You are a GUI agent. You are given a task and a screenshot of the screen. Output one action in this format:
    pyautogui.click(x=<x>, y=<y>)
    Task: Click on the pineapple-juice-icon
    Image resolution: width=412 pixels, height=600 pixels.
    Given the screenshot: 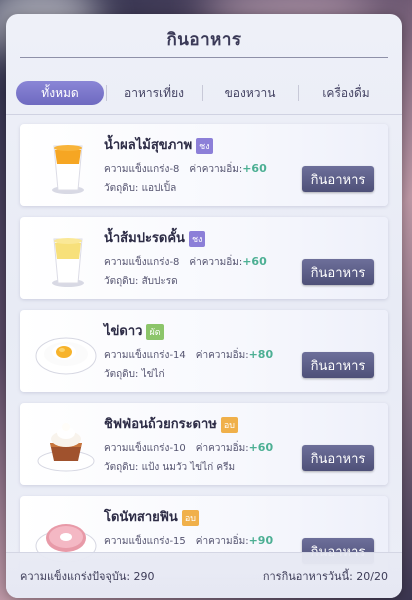 What is the action you would take?
    pyautogui.click(x=68, y=262)
    